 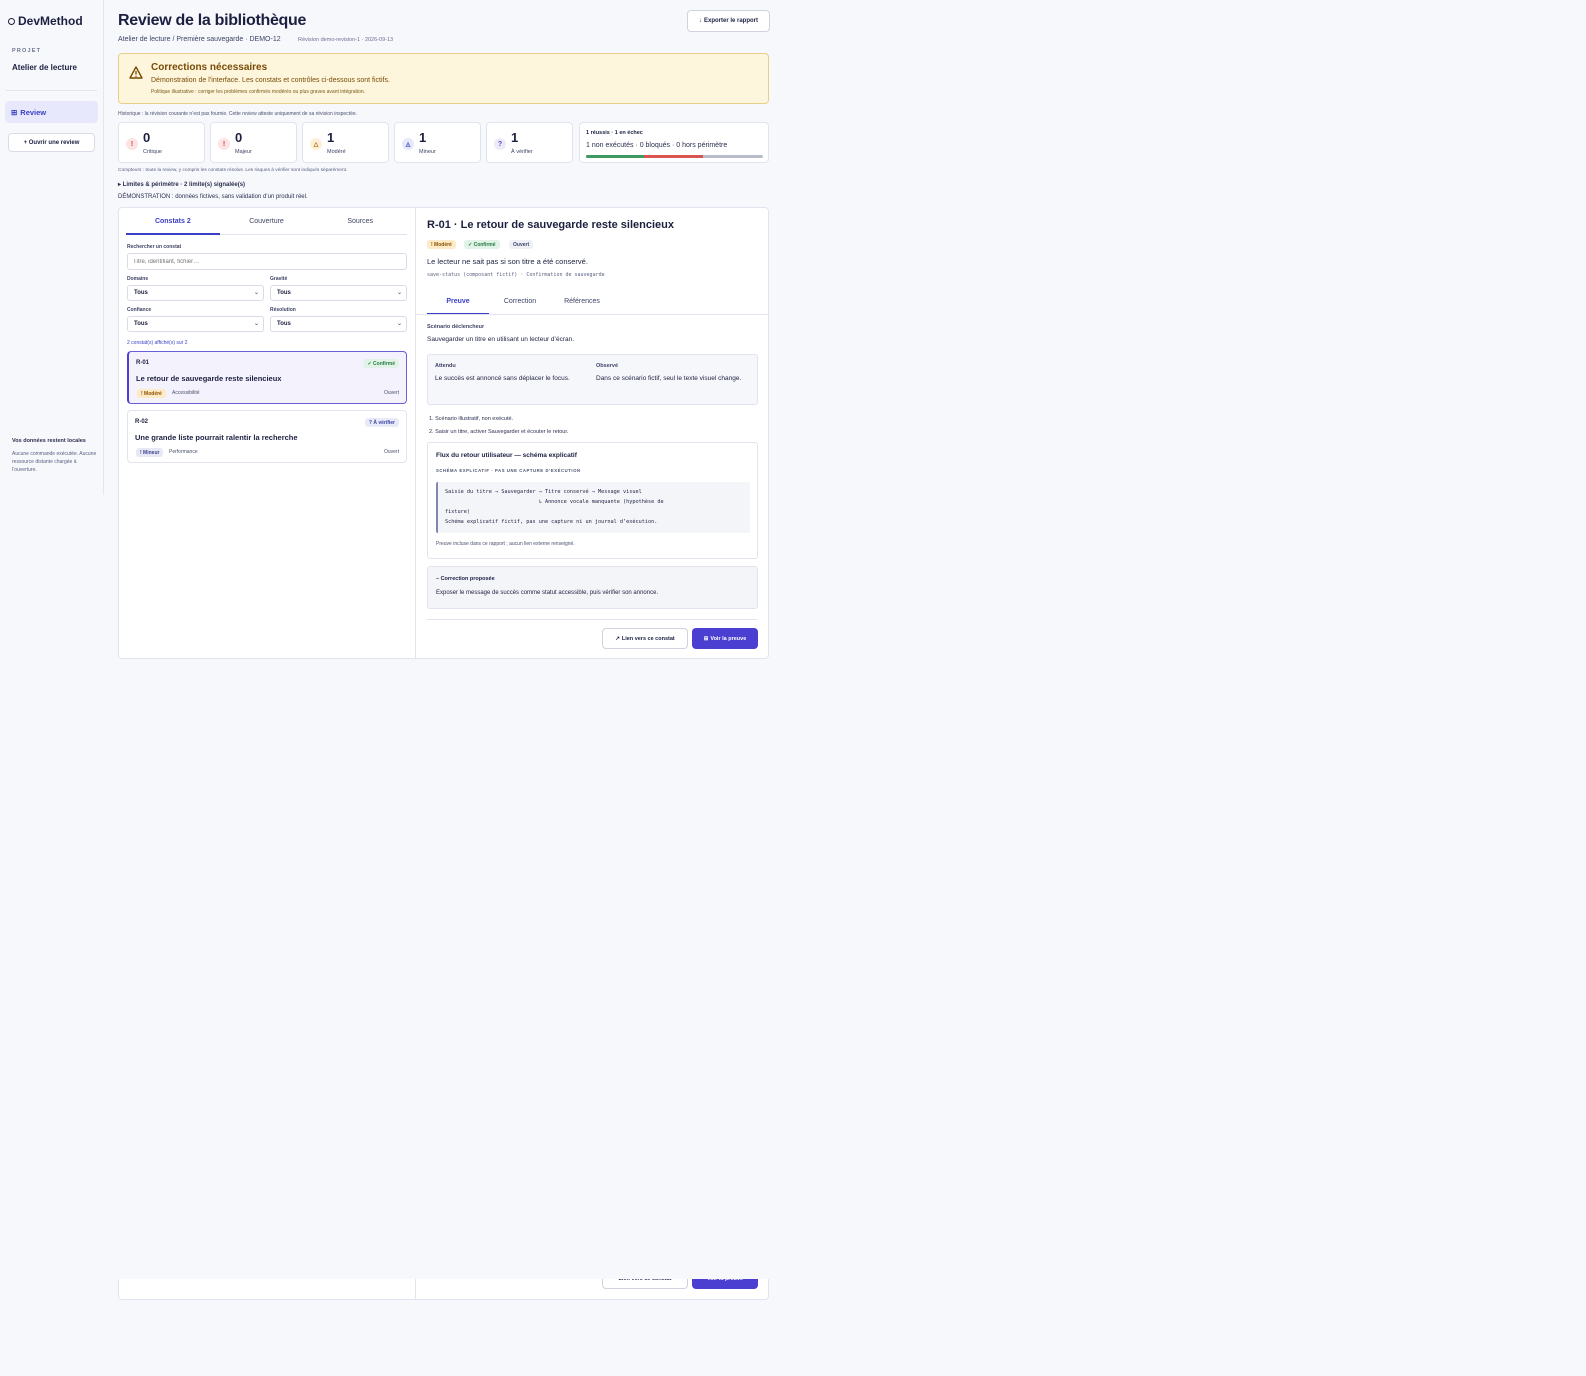 What do you see at coordinates (283, 310) in the screenshot?
I see `filter-label-resolution: Résolution` at bounding box center [283, 310].